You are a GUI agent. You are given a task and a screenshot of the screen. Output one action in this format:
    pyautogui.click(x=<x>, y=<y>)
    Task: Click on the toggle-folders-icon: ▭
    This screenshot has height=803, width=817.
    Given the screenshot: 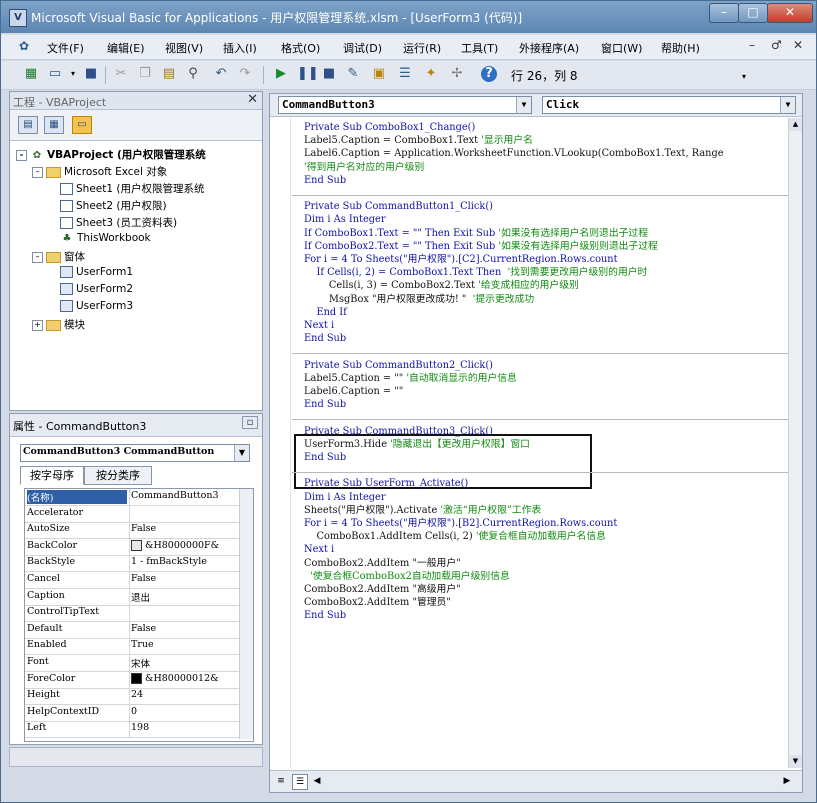 What is the action you would take?
    pyautogui.click(x=82, y=125)
    